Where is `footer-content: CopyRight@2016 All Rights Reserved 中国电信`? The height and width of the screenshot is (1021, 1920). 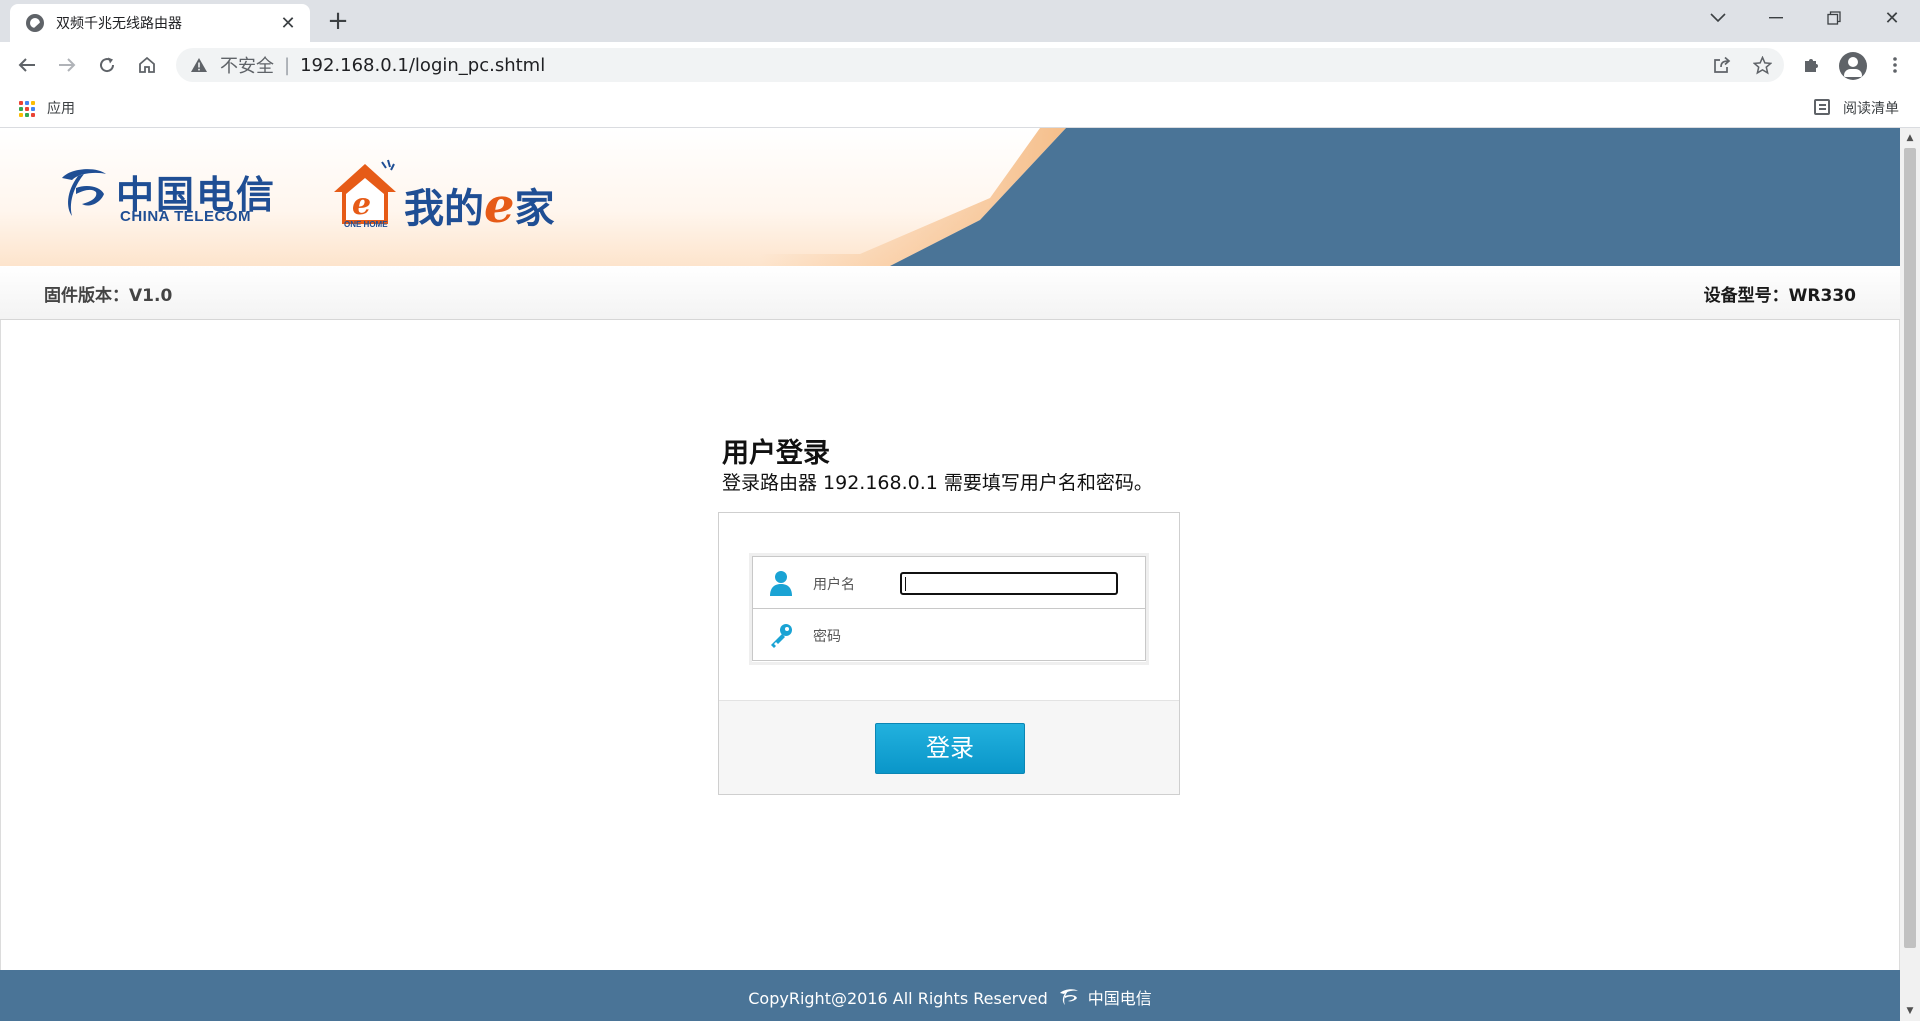 footer-content: CopyRight@2016 All Rights Reserved 中国电信 is located at coordinates (950, 997).